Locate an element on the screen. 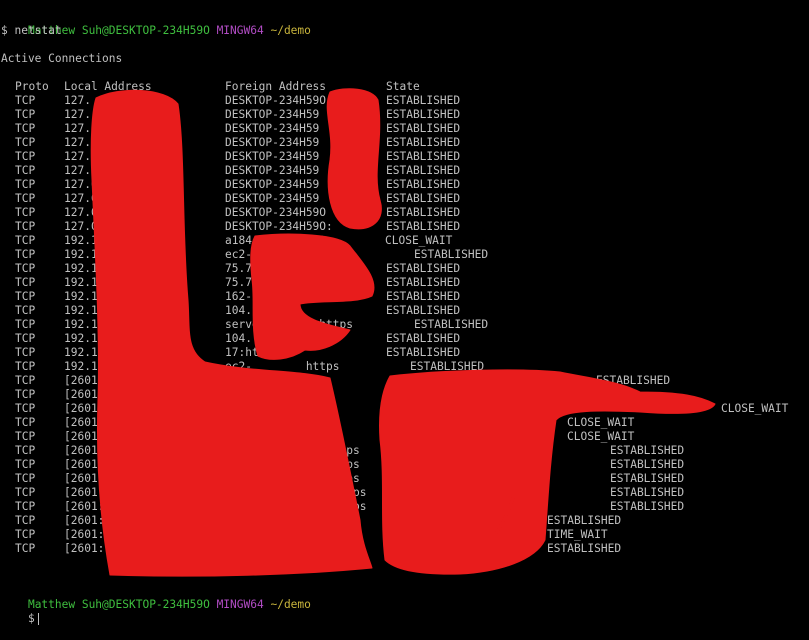 This screenshot has height=640, width=809. column-header-foreign-address: Foreign Address is located at coordinates (276, 86).